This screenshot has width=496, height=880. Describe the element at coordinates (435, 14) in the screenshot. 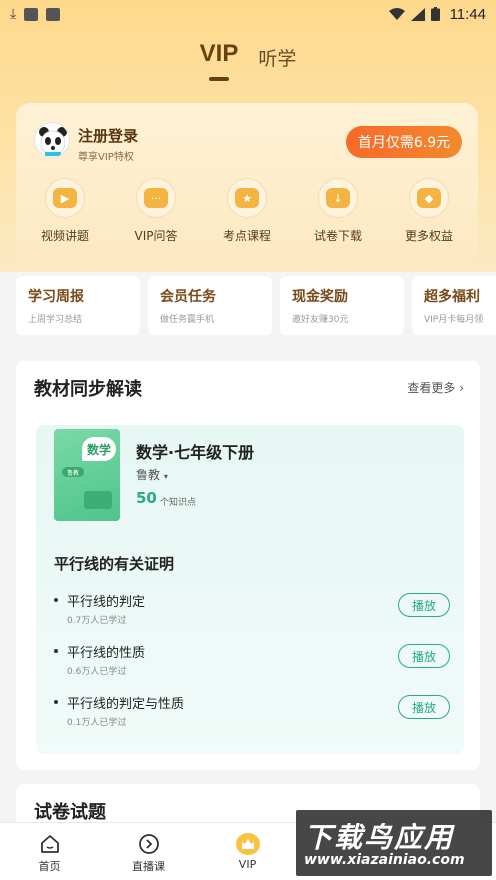

I see `battery-icon` at that location.